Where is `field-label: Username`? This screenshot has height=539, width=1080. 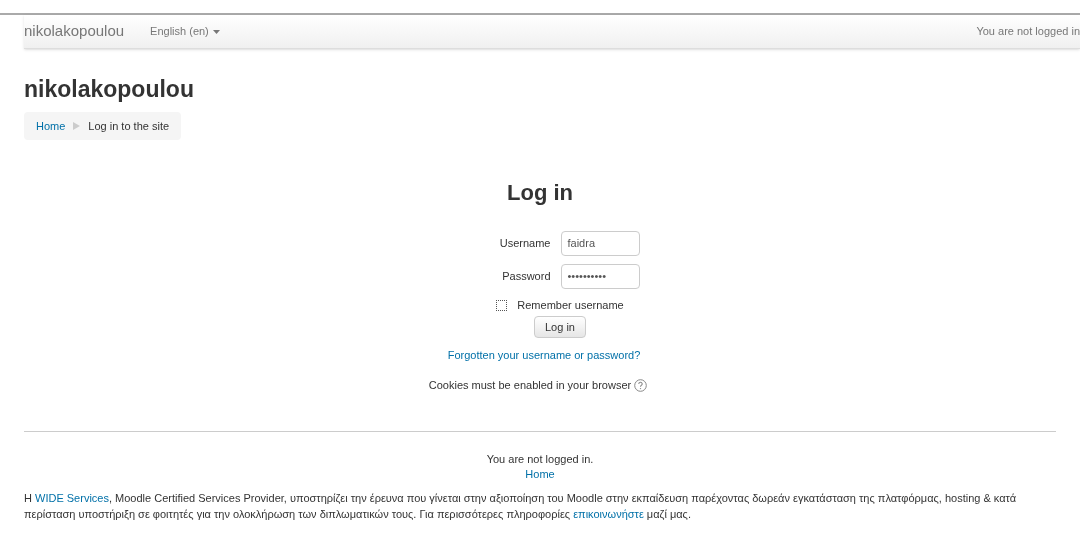
field-label: Username is located at coordinates (524, 243).